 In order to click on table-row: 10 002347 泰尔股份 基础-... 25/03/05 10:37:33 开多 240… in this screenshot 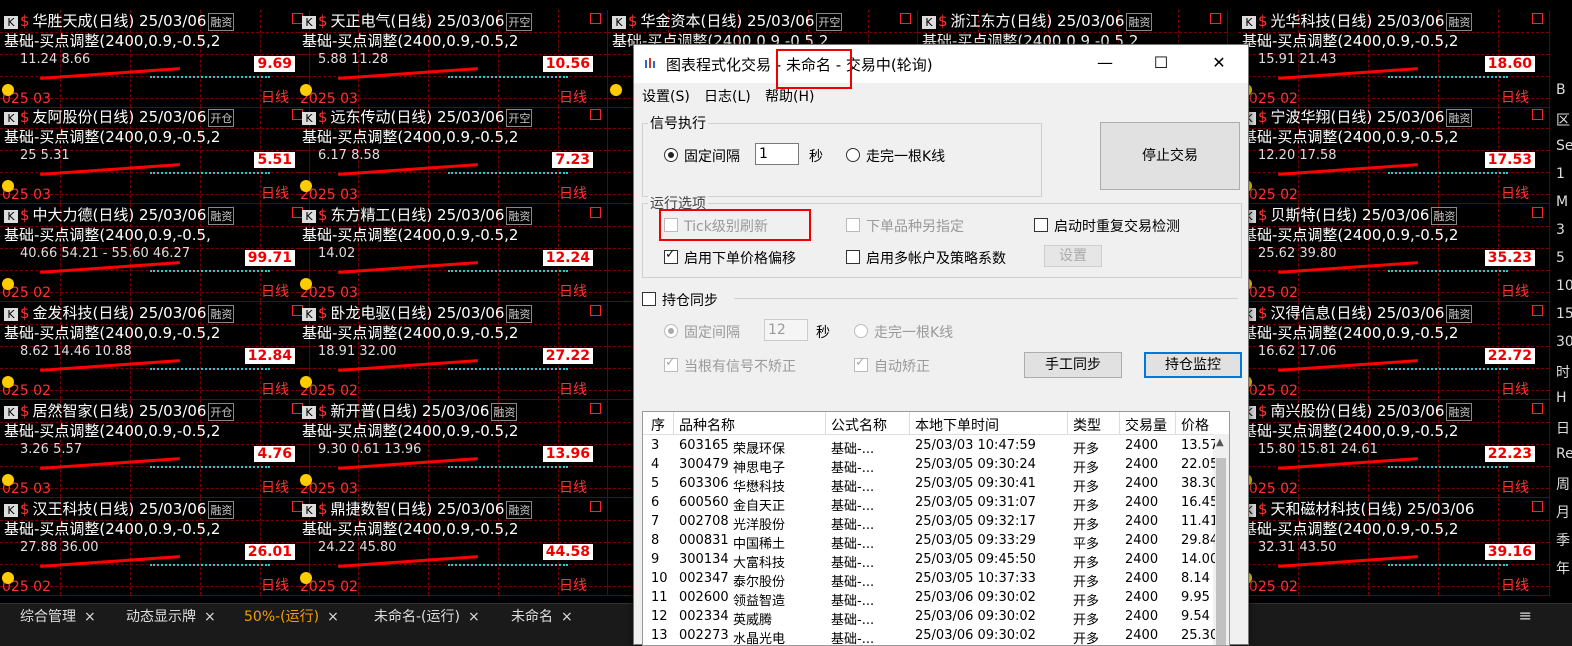, I will do `click(936, 579)`.